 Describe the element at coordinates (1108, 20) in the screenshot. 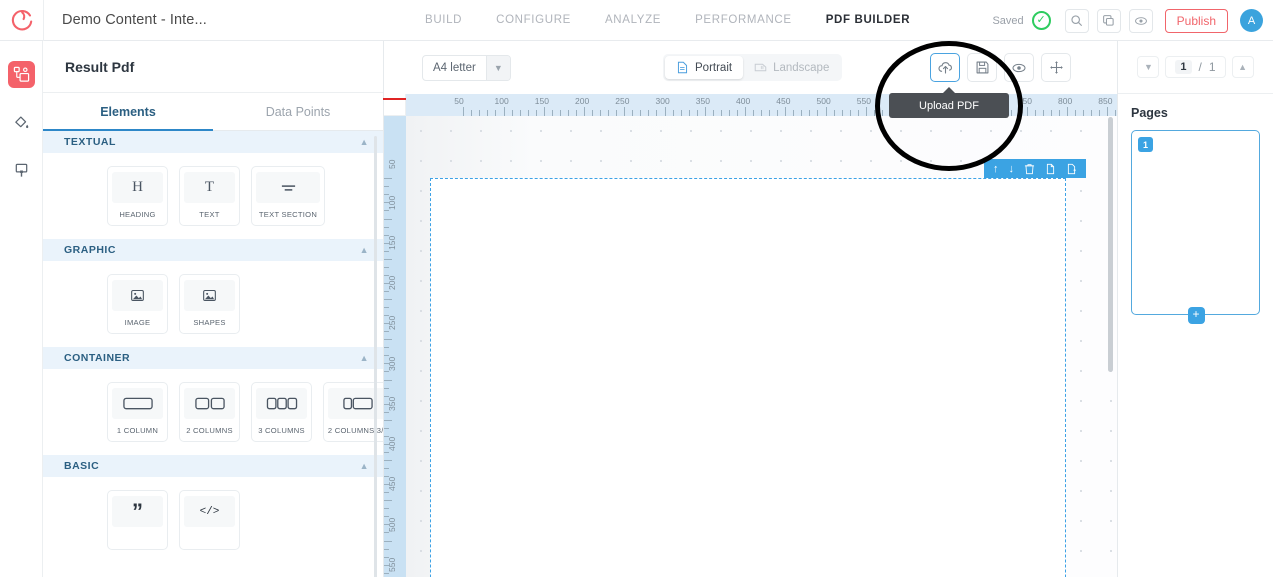

I see `copy-icon` at that location.